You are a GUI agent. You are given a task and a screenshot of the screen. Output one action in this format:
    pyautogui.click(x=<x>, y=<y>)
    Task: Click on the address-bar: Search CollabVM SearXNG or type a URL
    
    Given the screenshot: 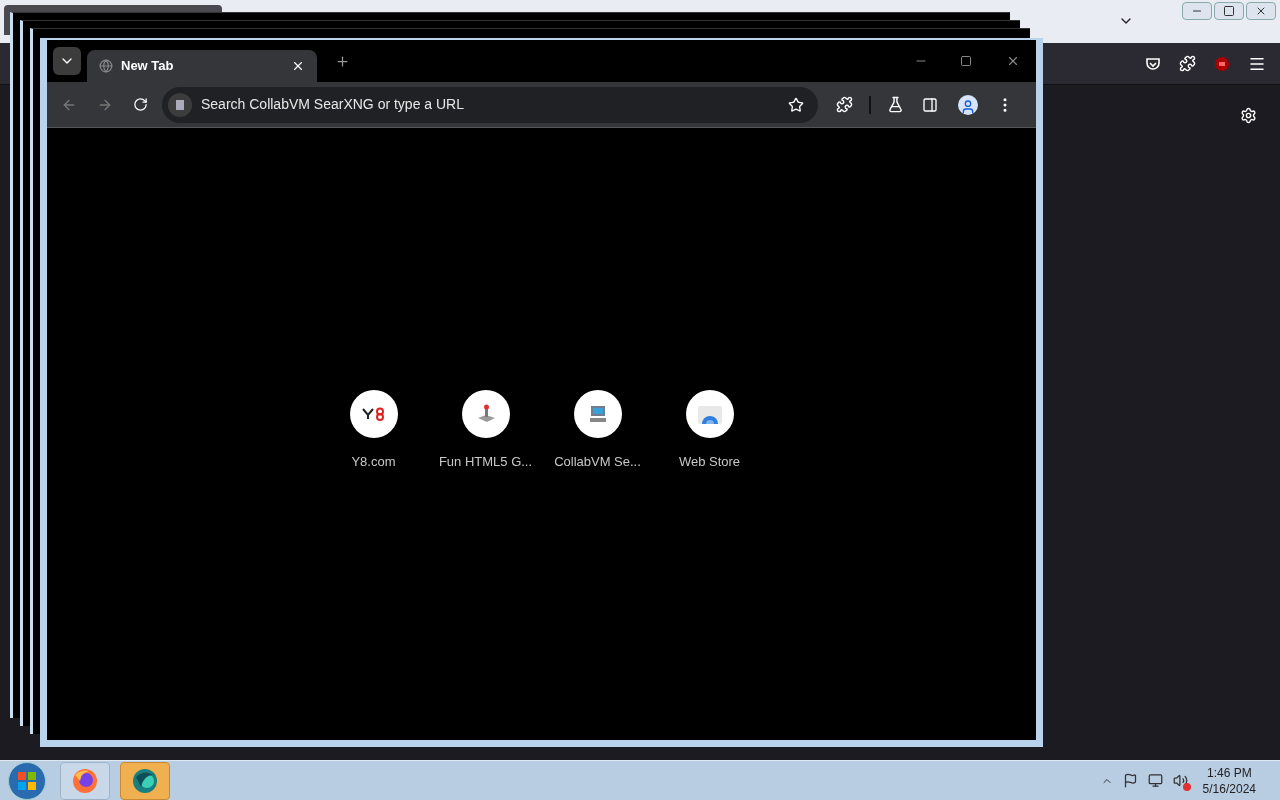 What is the action you would take?
    pyautogui.click(x=490, y=104)
    